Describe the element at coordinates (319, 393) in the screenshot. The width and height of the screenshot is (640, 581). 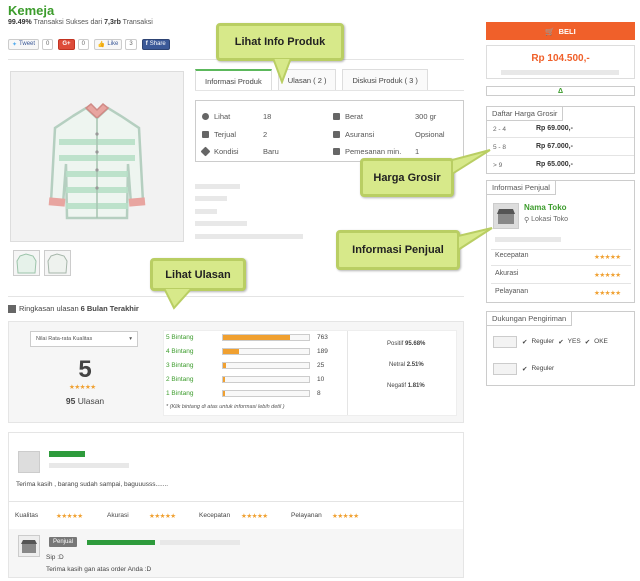
I see `star-count: 8` at that location.